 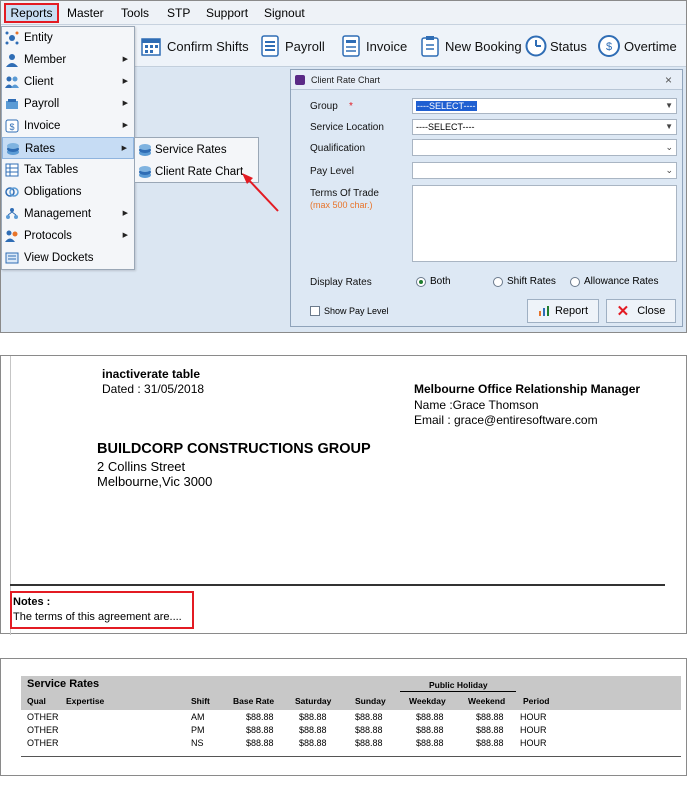 What do you see at coordinates (68, 104) in the screenshot?
I see `dropdown-item-payroll: Payroll ▶` at bounding box center [68, 104].